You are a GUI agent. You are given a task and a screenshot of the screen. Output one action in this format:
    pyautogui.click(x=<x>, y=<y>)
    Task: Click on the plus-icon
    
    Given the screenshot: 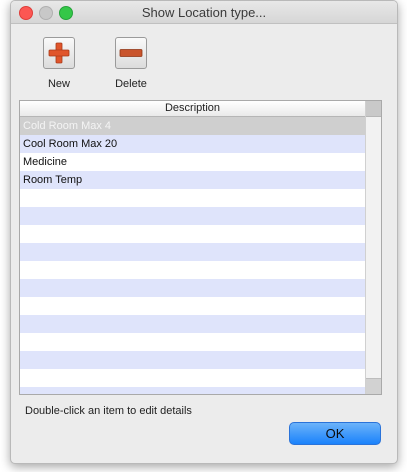 What is the action you would take?
    pyautogui.click(x=59, y=53)
    